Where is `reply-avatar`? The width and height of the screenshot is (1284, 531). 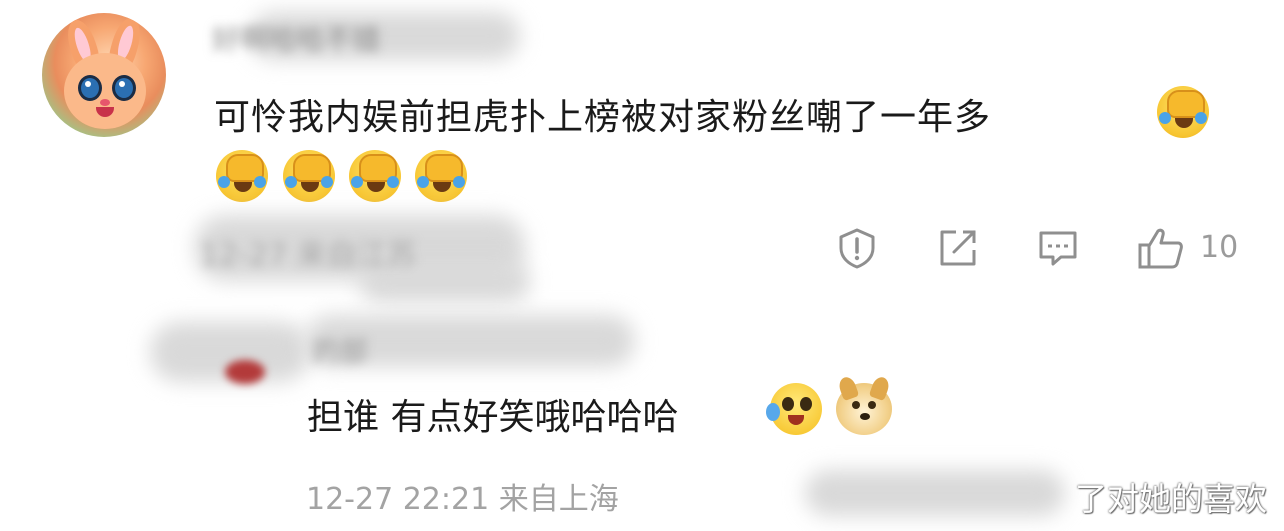
reply-avatar is located at coordinates (245, 372).